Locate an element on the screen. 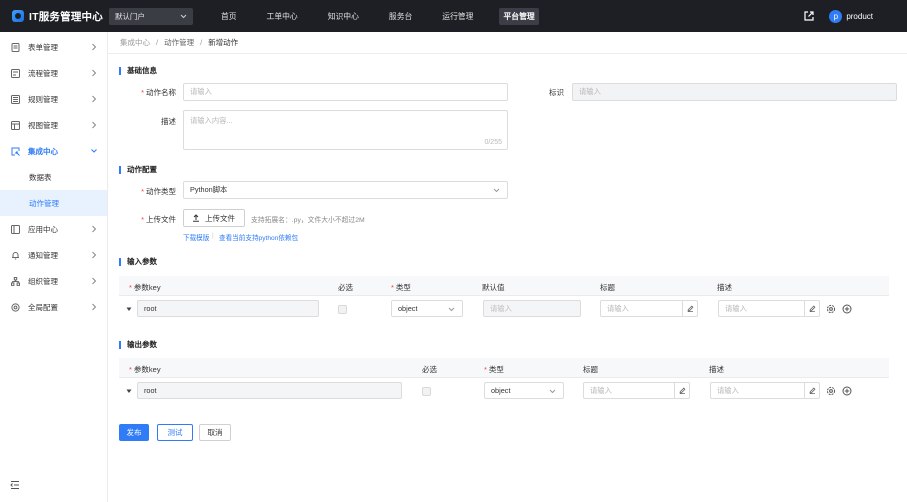 The image size is (907, 502). test-button: 测试 is located at coordinates (175, 432).